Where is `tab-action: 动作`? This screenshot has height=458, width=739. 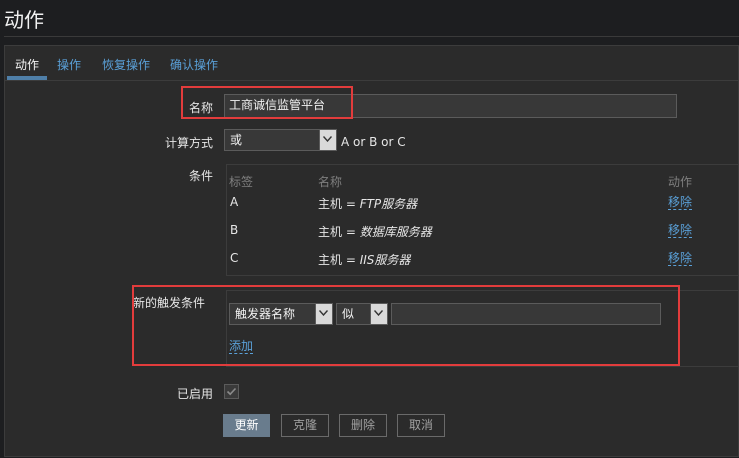 tab-action: 动作 is located at coordinates (27, 64).